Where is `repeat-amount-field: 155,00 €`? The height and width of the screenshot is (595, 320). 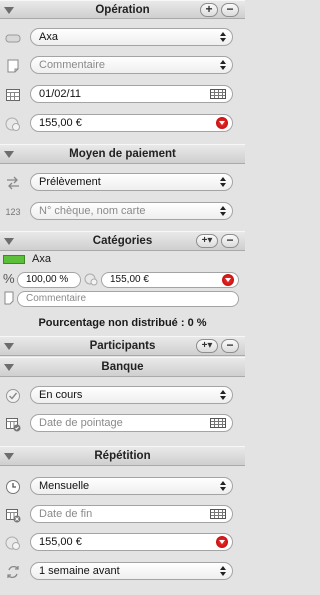
repeat-amount-field: 155,00 € is located at coordinates (131, 542).